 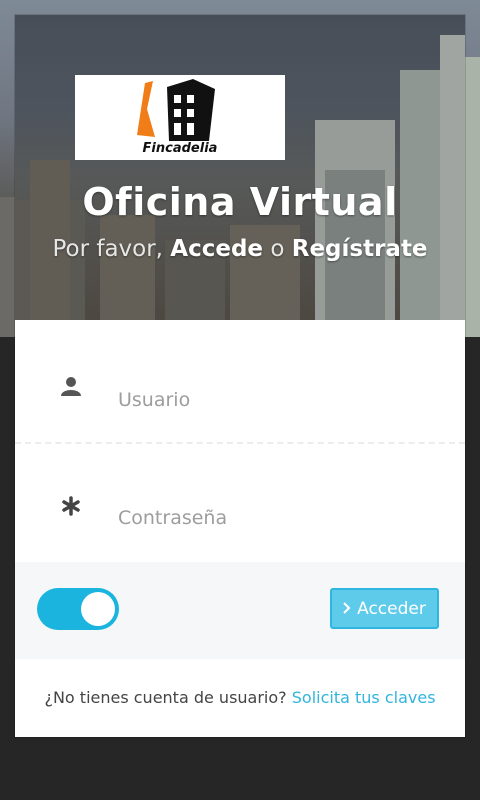 What do you see at coordinates (180, 117) in the screenshot?
I see `fincadelia-logo: Fincadelia` at bounding box center [180, 117].